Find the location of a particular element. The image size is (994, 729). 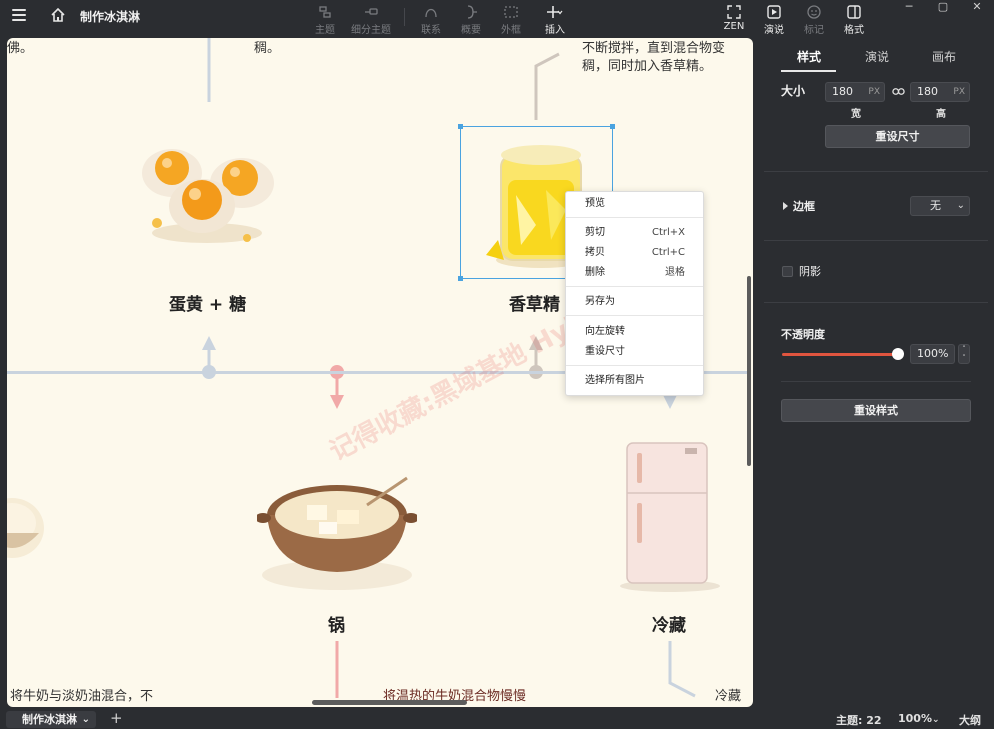

toolbar-divider is located at coordinates (404, 17).